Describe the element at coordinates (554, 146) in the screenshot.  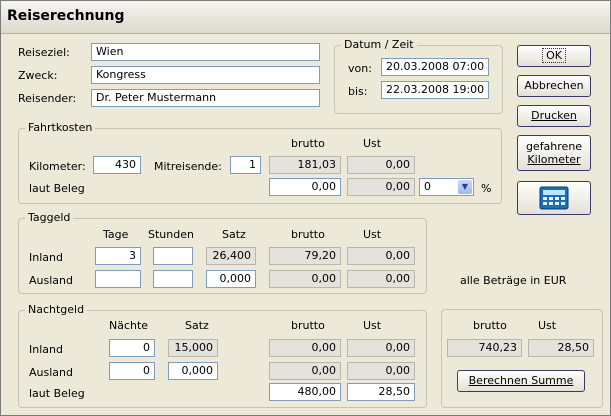
I see `gefahrene-label-line1: gefahrene` at that location.